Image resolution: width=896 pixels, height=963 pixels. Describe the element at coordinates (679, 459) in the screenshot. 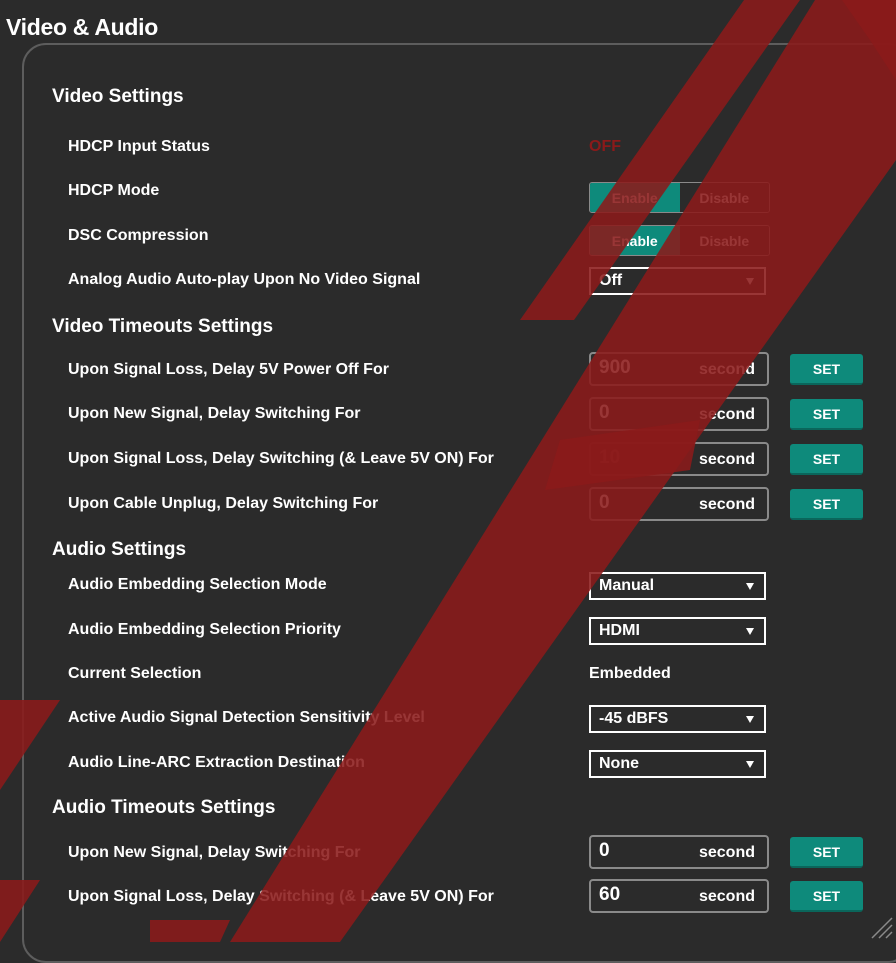

I see `signal-loss-delay-field: 10 second` at that location.